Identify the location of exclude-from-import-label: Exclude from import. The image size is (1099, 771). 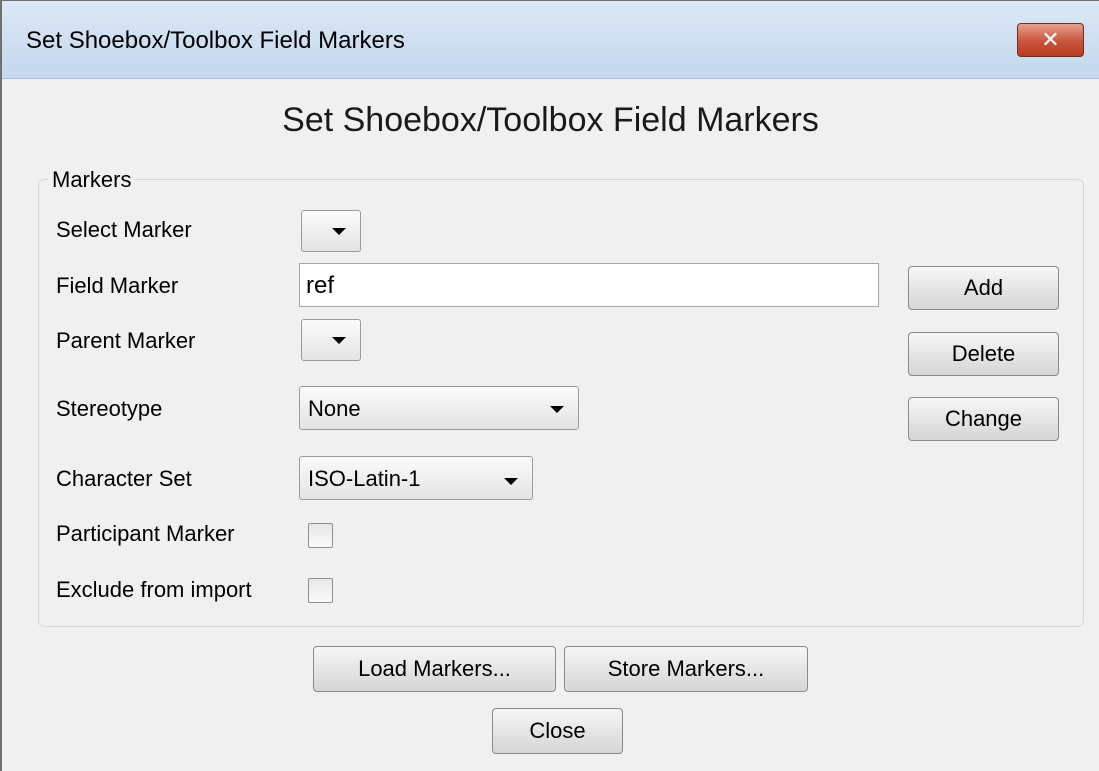
(154, 589).